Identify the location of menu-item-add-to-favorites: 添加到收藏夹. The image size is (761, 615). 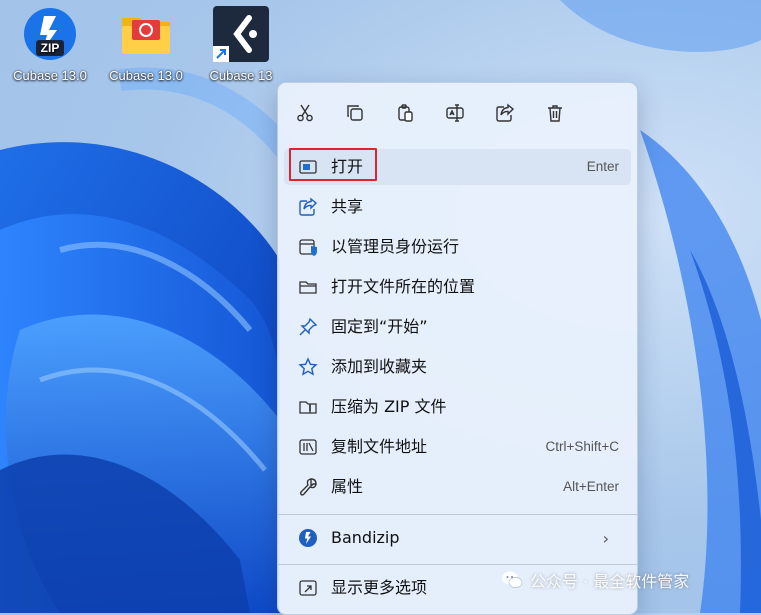
(457, 367).